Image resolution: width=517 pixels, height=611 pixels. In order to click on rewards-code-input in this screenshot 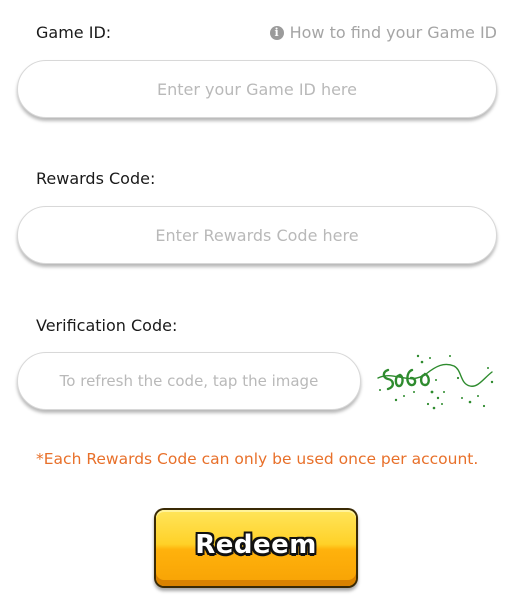, I will do `click(257, 235)`.